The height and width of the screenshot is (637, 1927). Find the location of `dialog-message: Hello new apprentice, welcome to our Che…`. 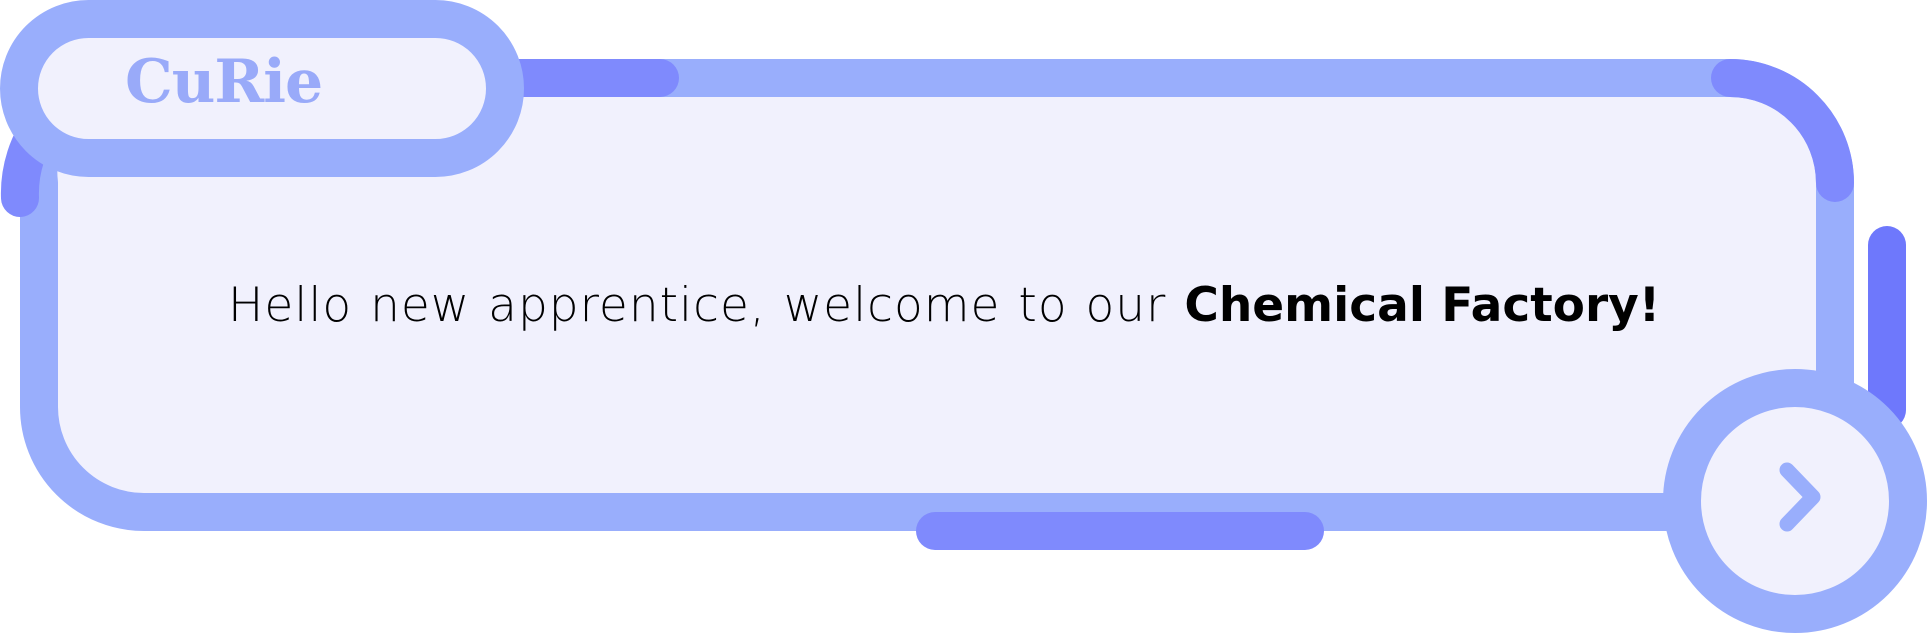

dialog-message: Hello new apprentice, welcome to our Che… is located at coordinates (944, 306).